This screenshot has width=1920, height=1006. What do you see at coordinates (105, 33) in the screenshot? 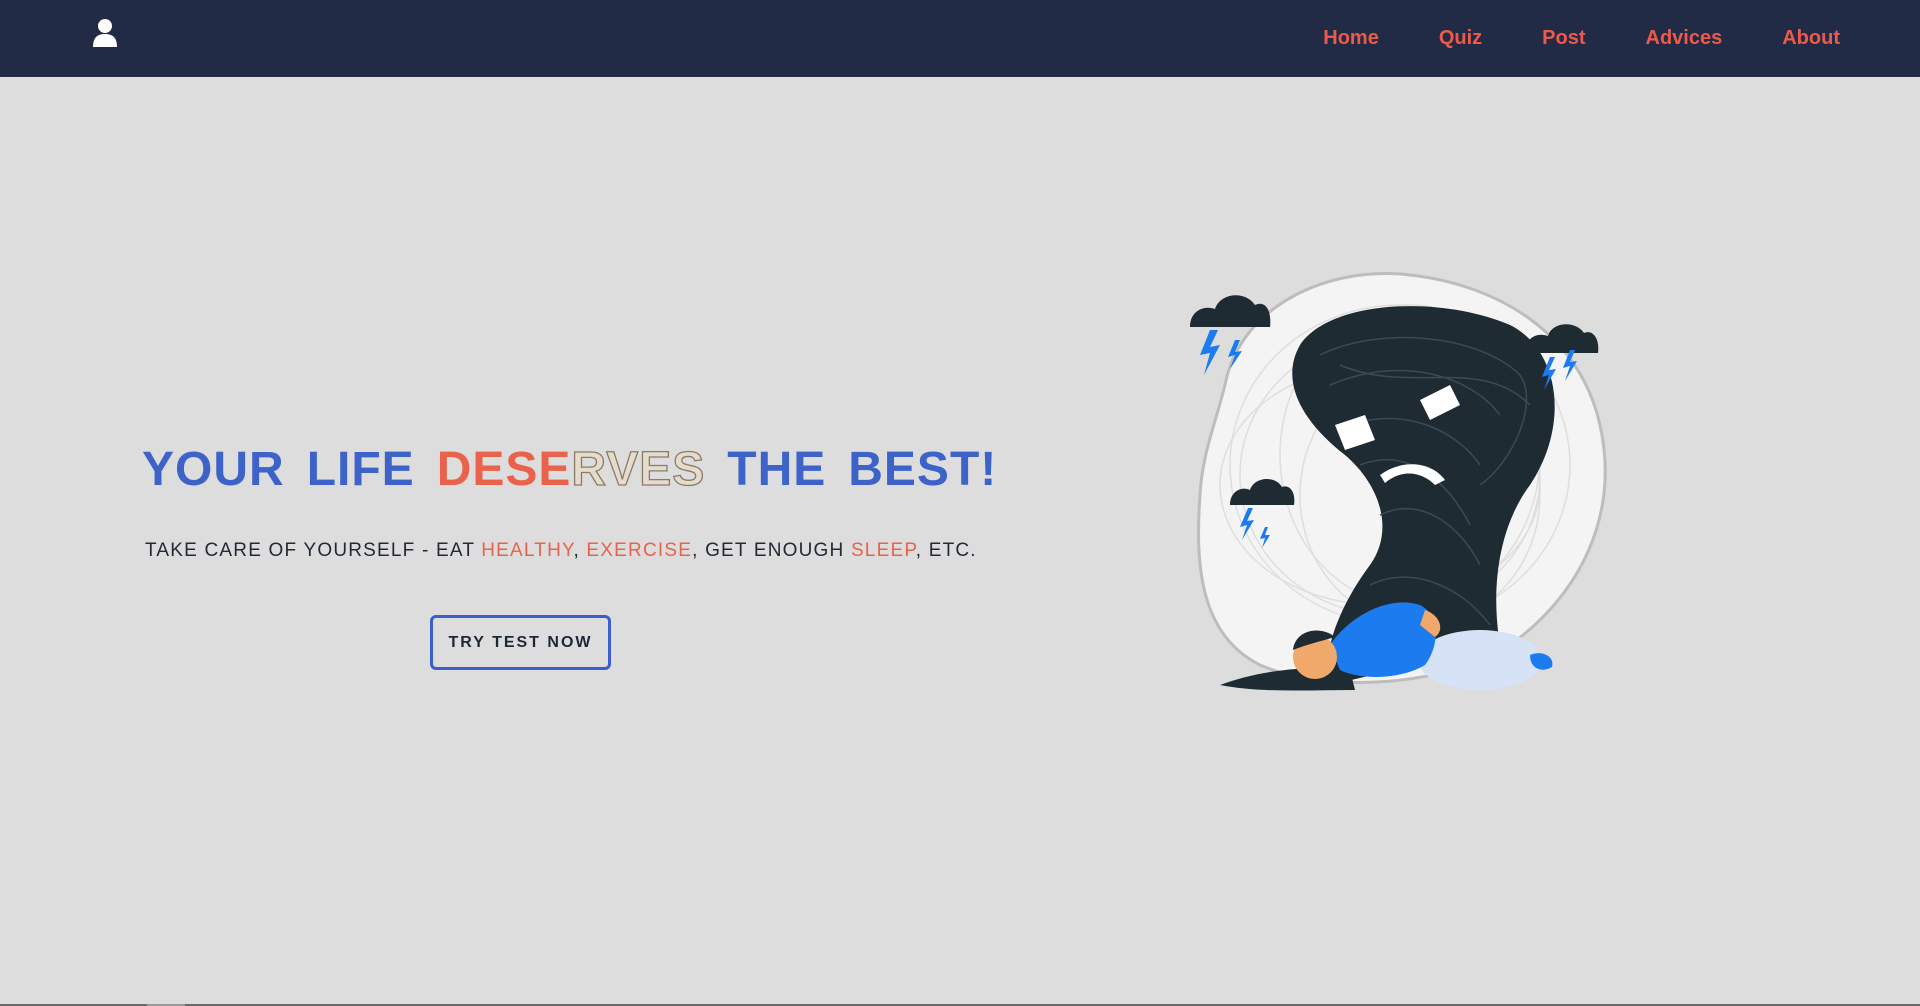
I see `user-icon` at bounding box center [105, 33].